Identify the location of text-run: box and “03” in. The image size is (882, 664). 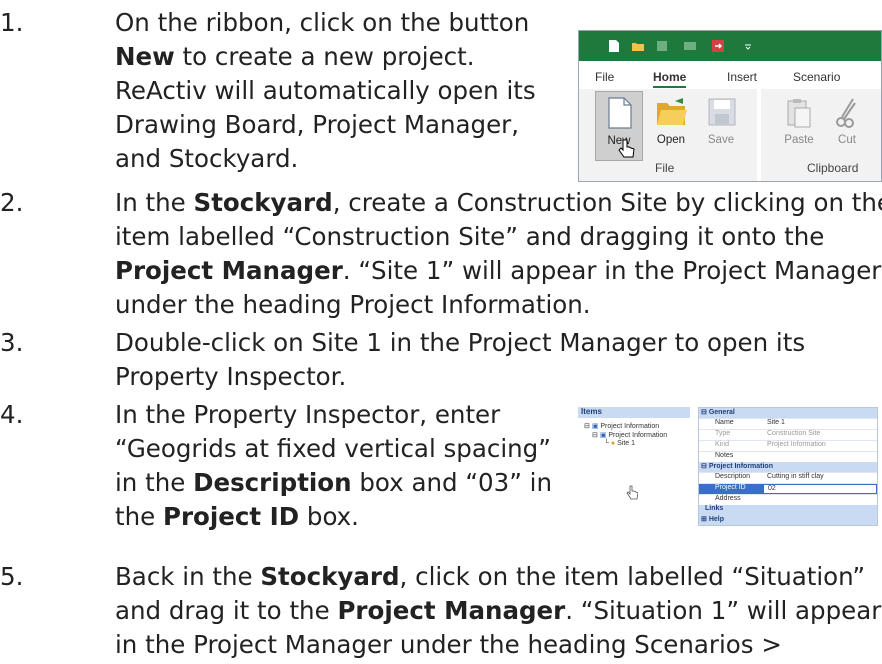
(452, 482).